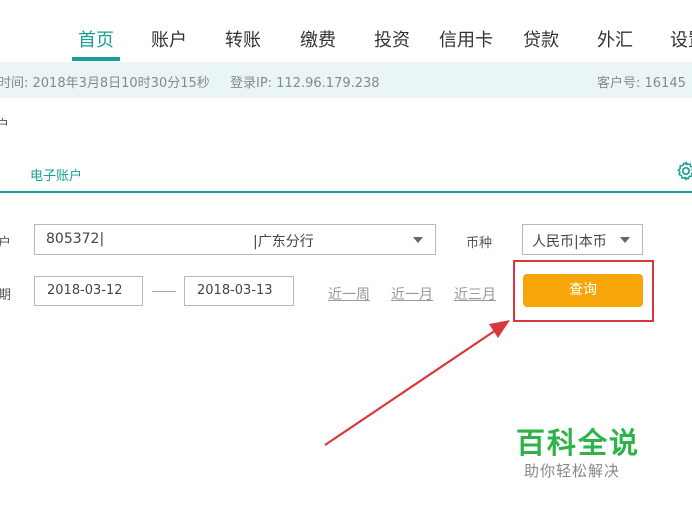 The image size is (692, 515). I want to click on watermark-slogan: 助你轻松解决, so click(572, 471).